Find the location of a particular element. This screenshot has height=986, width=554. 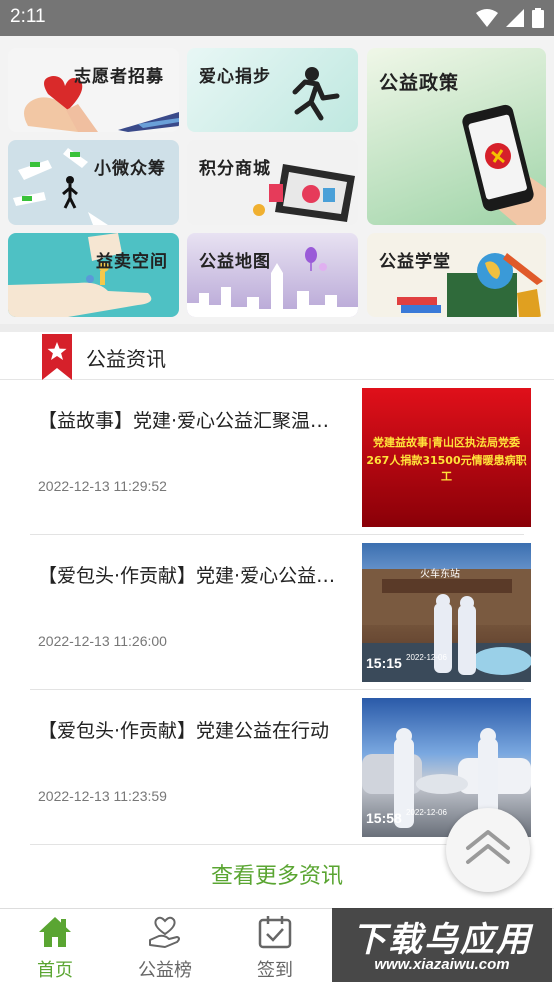

divider-band is located at coordinates (277, 328).